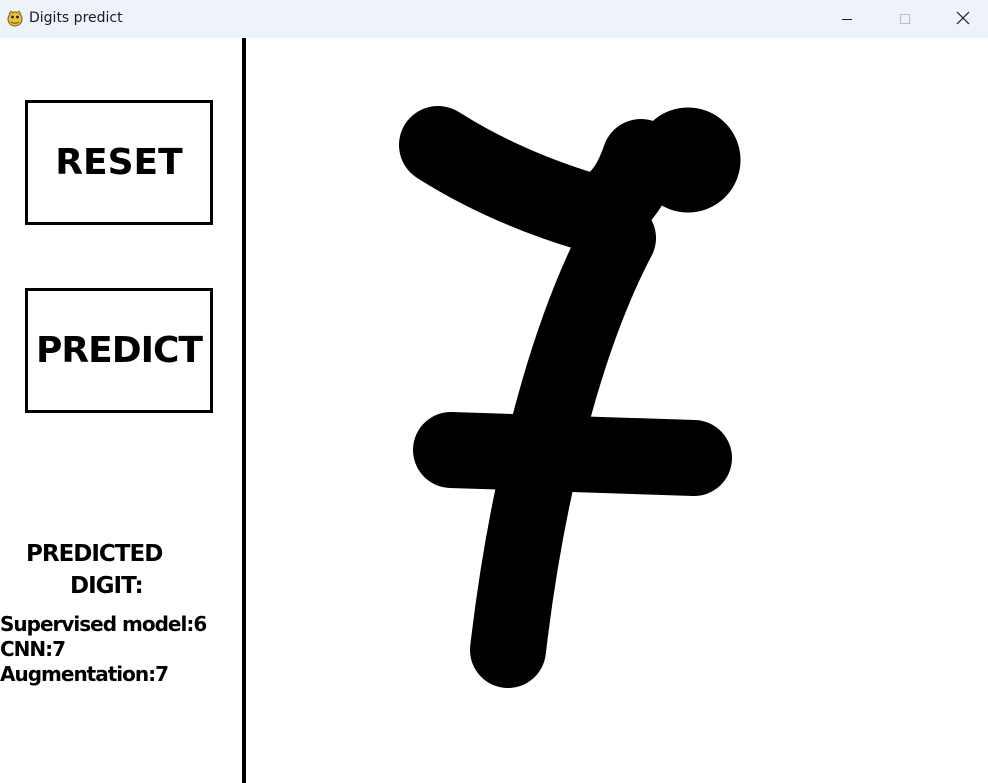 The height and width of the screenshot is (783, 988). I want to click on minimize-icon, so click(847, 19).